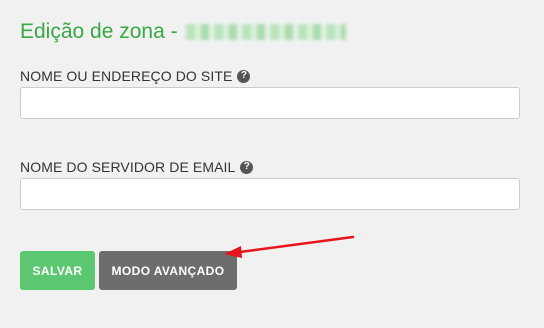  What do you see at coordinates (270, 194) in the screenshot?
I see `email-server-input` at bounding box center [270, 194].